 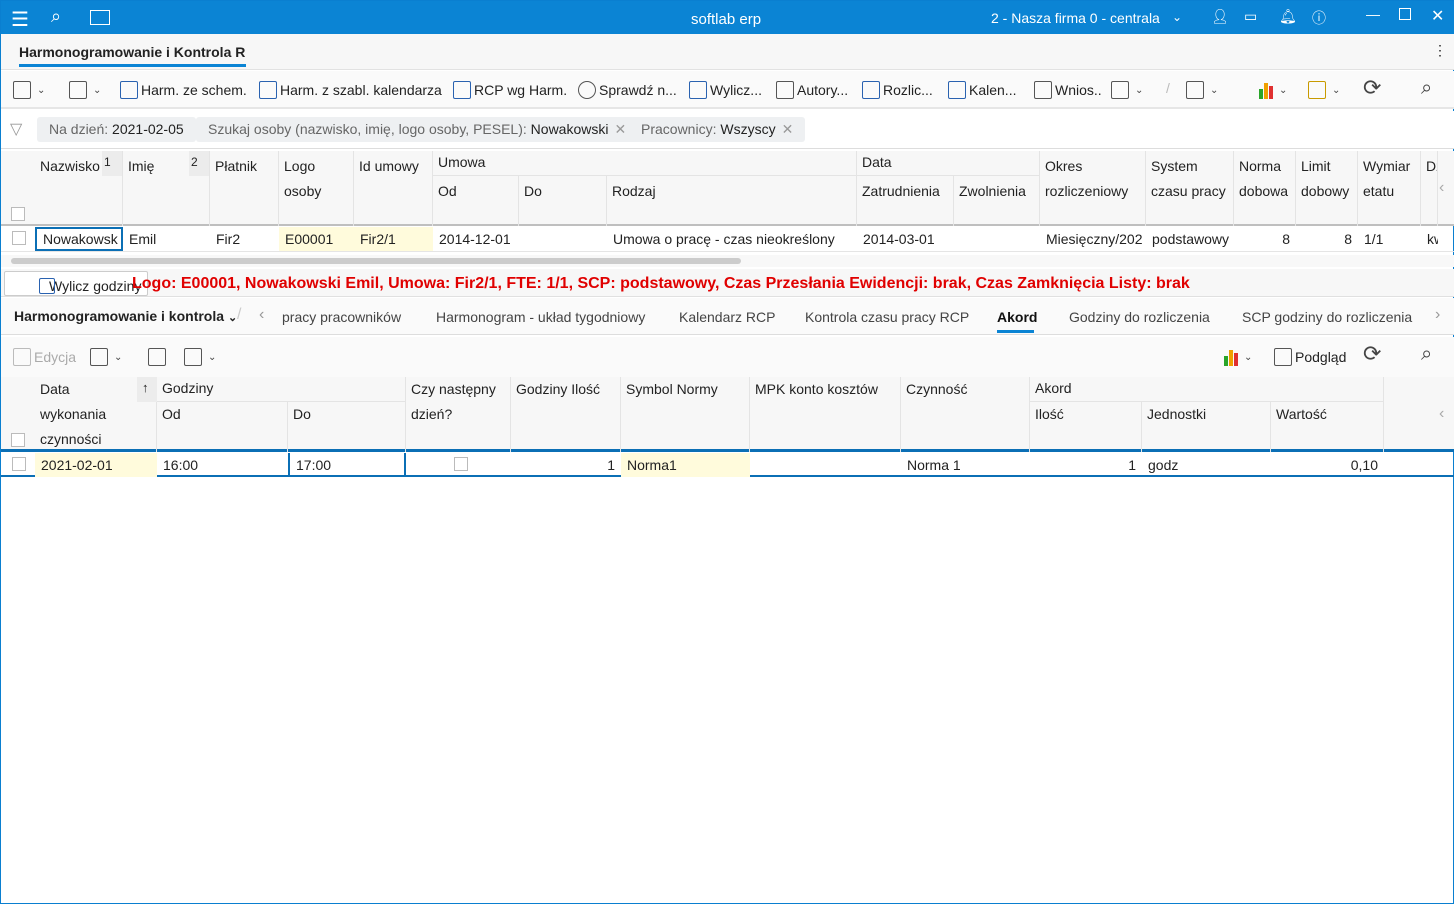 What do you see at coordinates (1238, 357) in the screenshot?
I see `chart-button: ⌄` at bounding box center [1238, 357].